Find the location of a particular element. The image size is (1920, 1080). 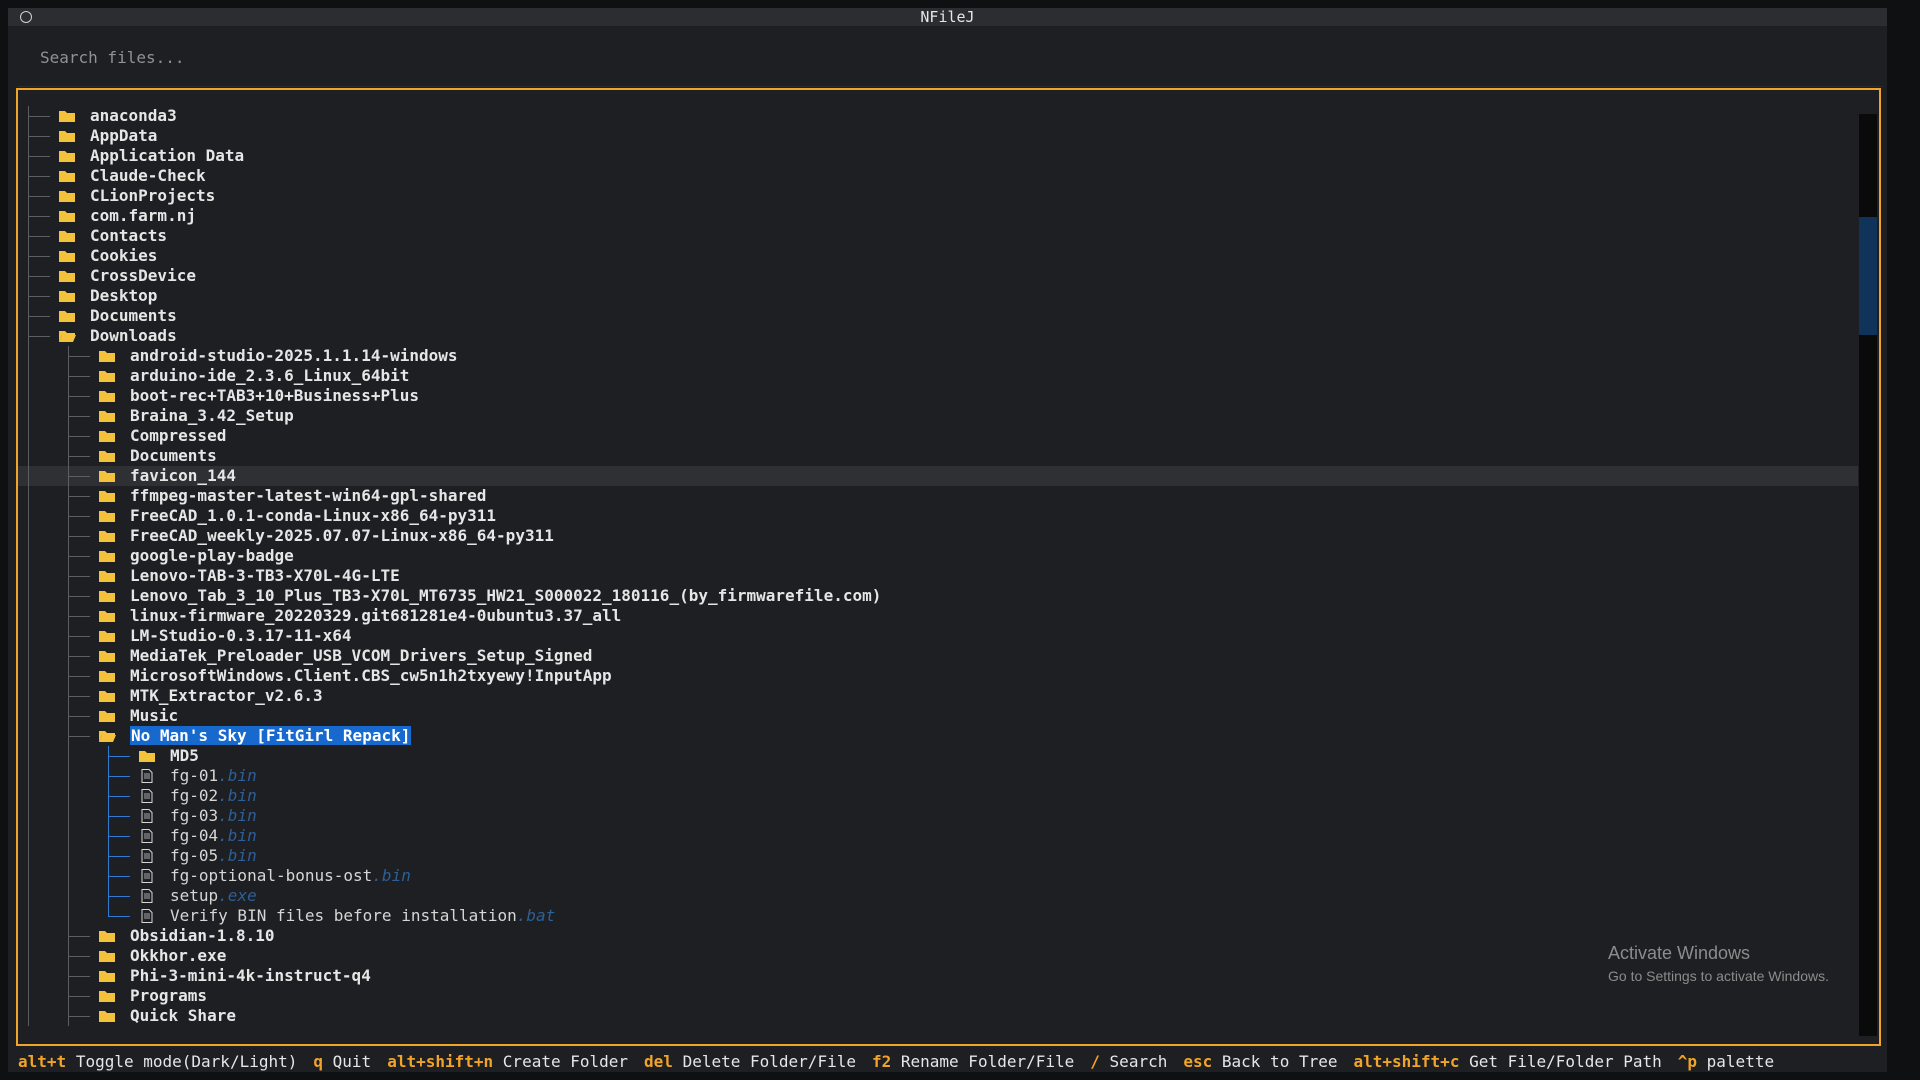

watermark-subtitle: Go to Settings to activate Windows. is located at coordinates (1718, 976).